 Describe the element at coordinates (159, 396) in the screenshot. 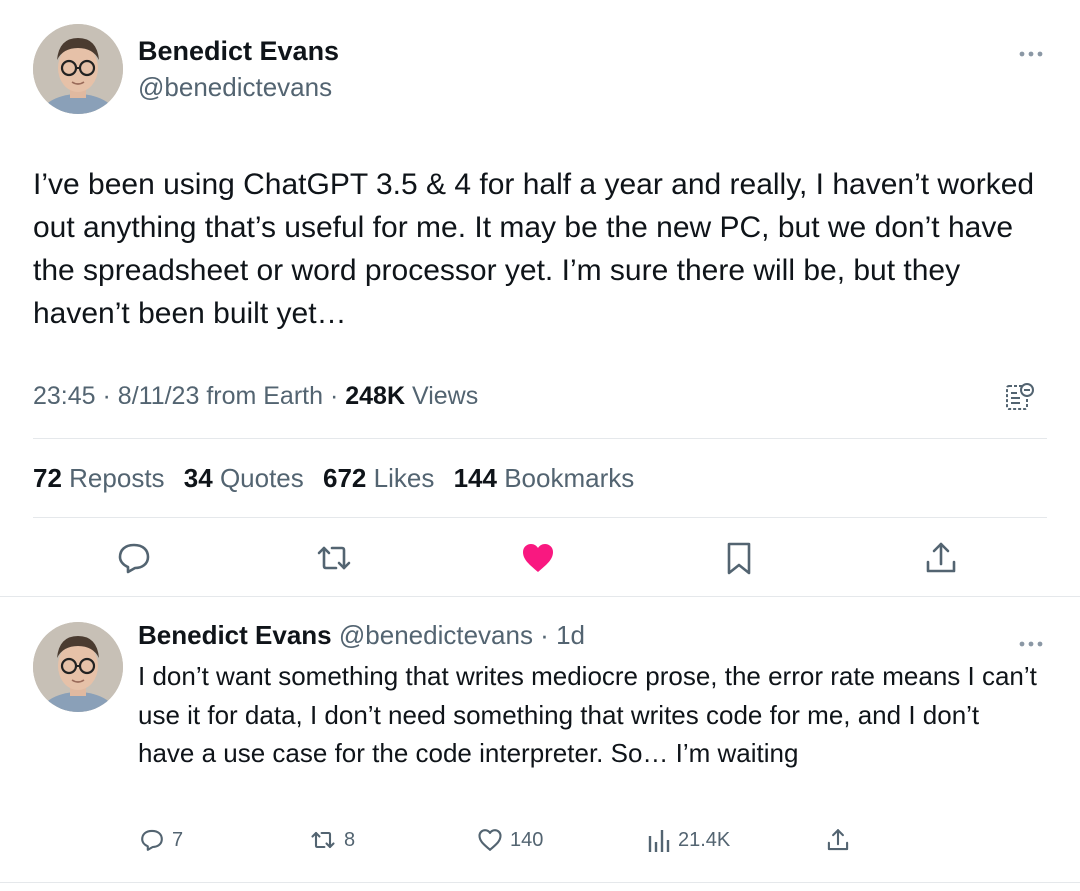

I see `tweet-date: 8/11/23` at that location.